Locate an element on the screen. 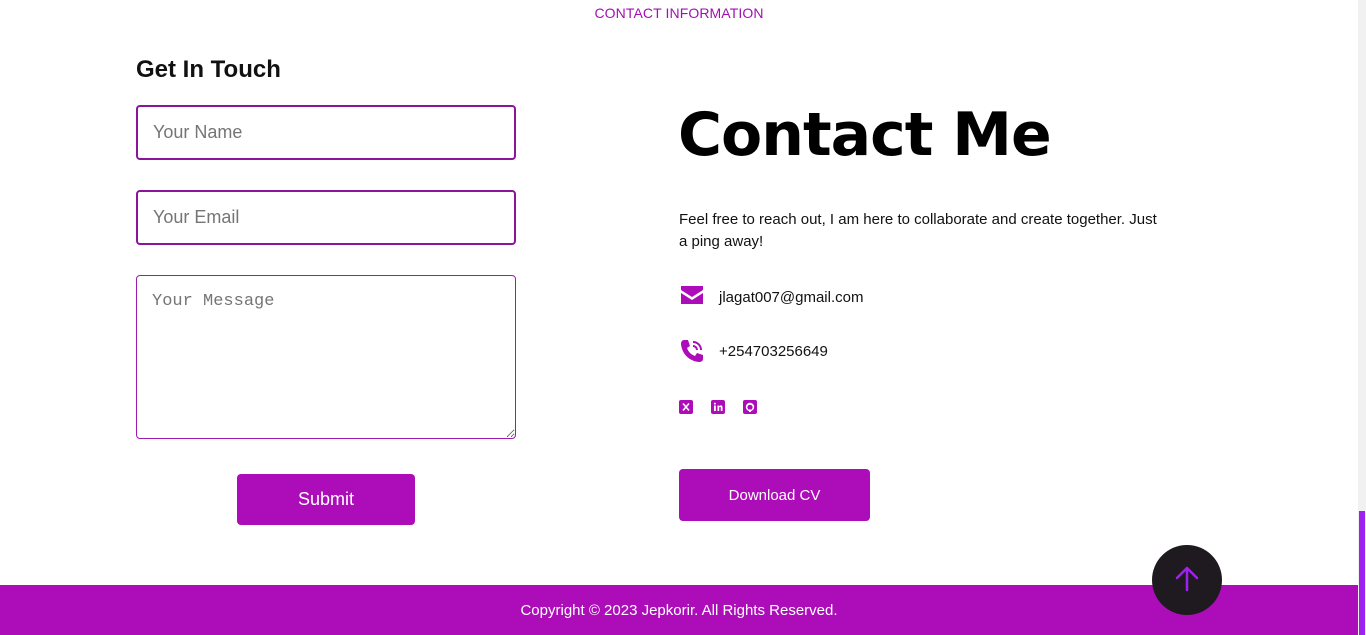 The width and height of the screenshot is (1366, 635). contact-heading: Contact Me is located at coordinates (865, 135).